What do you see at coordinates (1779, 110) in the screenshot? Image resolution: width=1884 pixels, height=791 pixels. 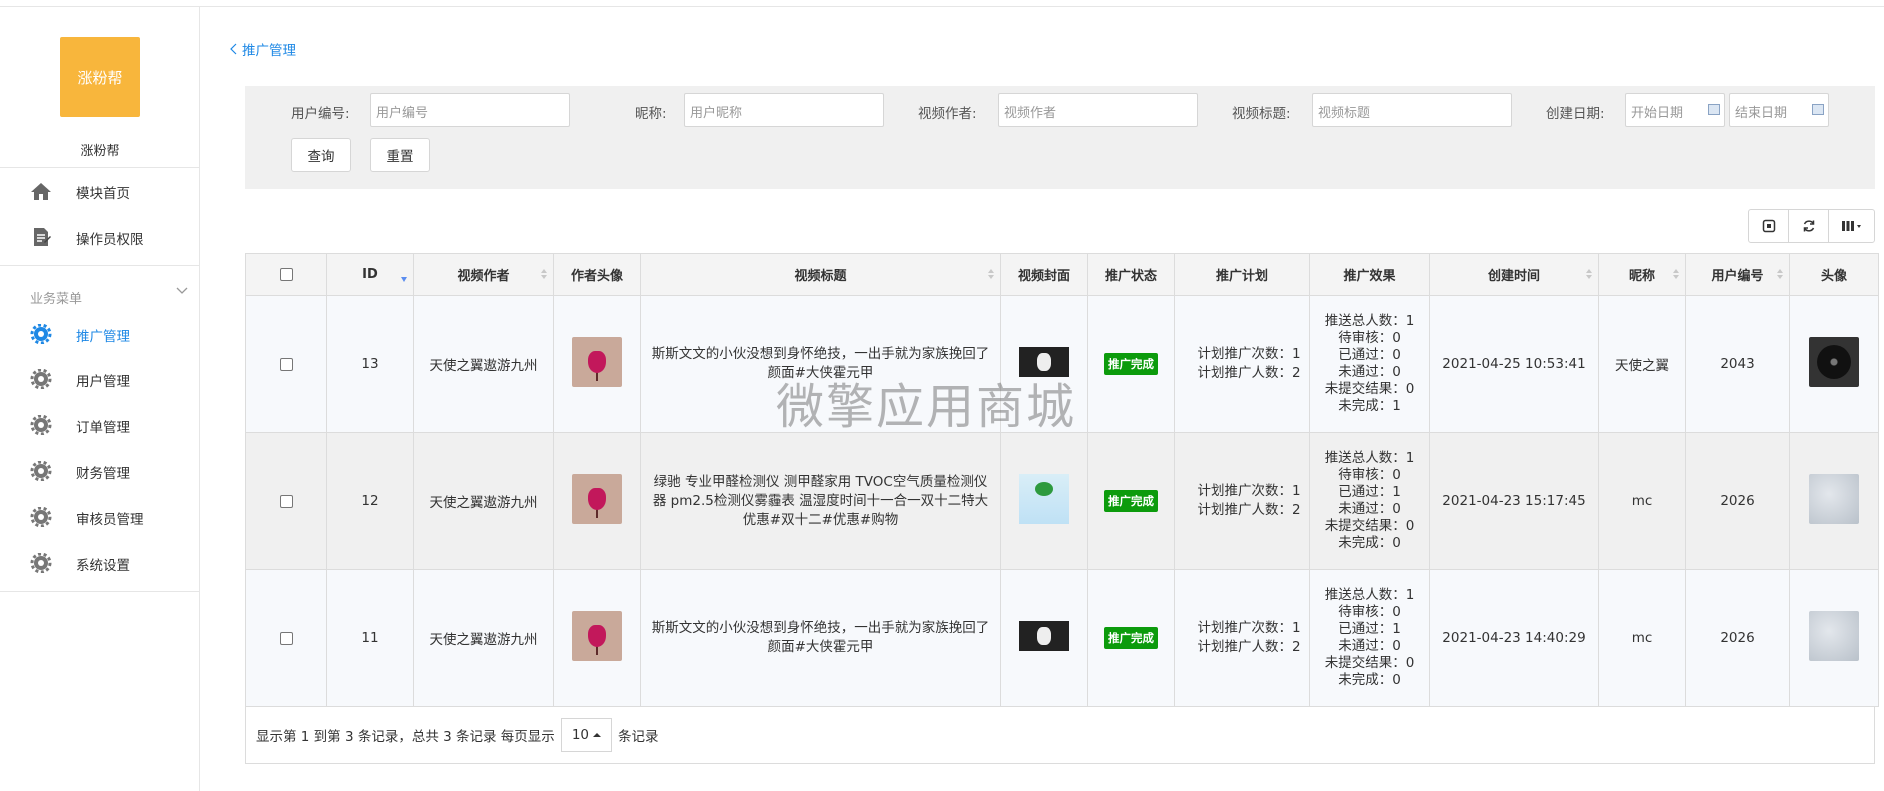 I see `end-date-input: 结束日期` at bounding box center [1779, 110].